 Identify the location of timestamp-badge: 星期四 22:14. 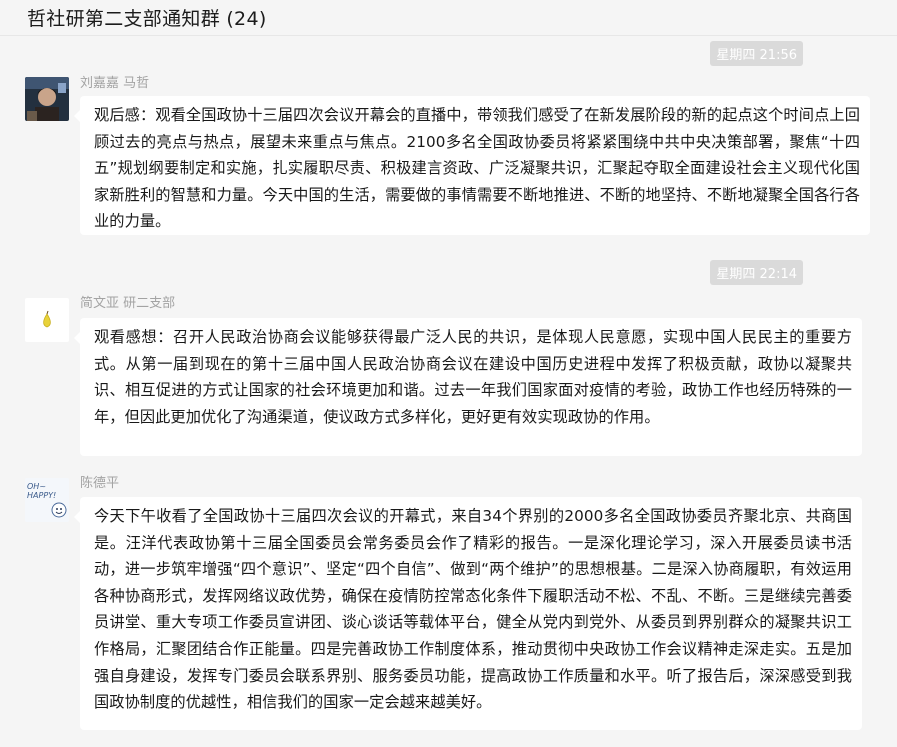
(756, 272).